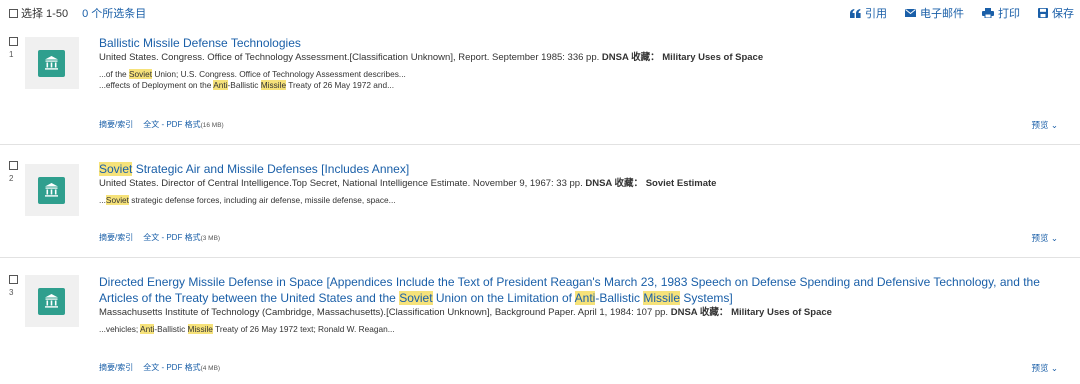 The image size is (1080, 384). What do you see at coordinates (1043, 13) in the screenshot?
I see `floppy-disk-icon` at bounding box center [1043, 13].